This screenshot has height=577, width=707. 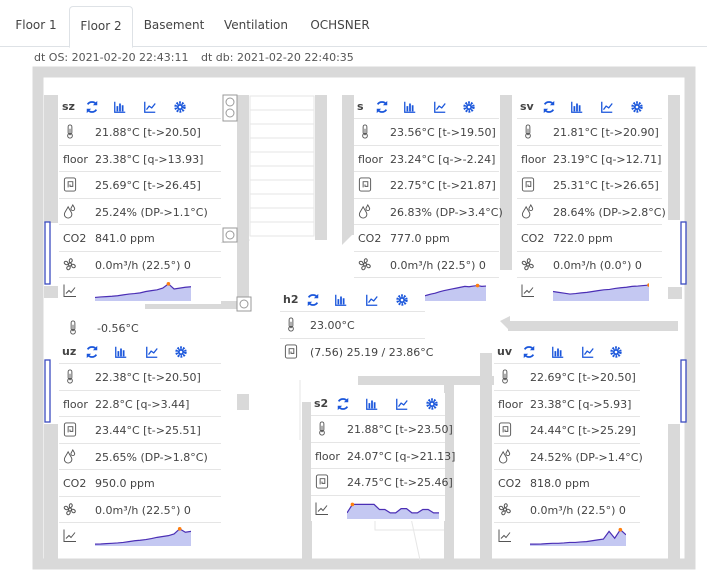 What do you see at coordinates (148, 377) in the screenshot?
I see `temperature-value: 22.38°C [t->20.50]` at bounding box center [148, 377].